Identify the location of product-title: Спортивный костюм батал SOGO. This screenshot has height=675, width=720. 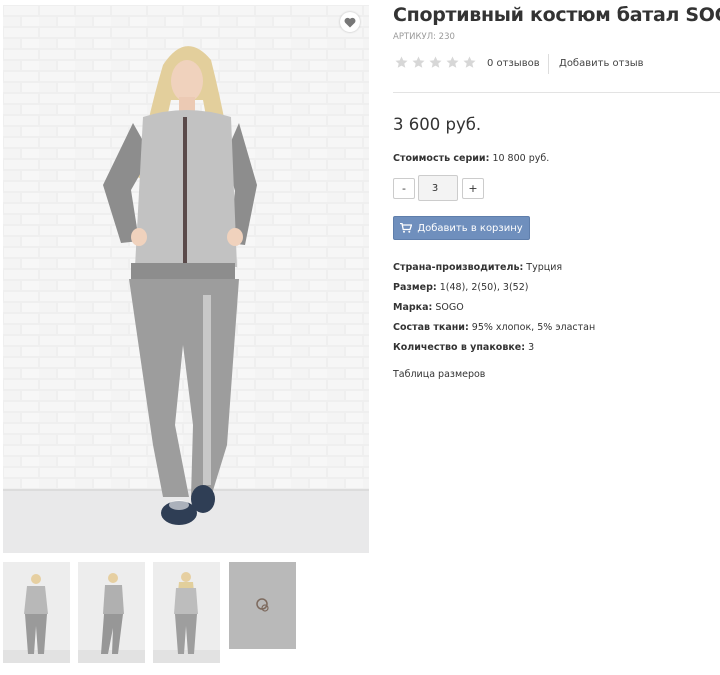
(556, 15).